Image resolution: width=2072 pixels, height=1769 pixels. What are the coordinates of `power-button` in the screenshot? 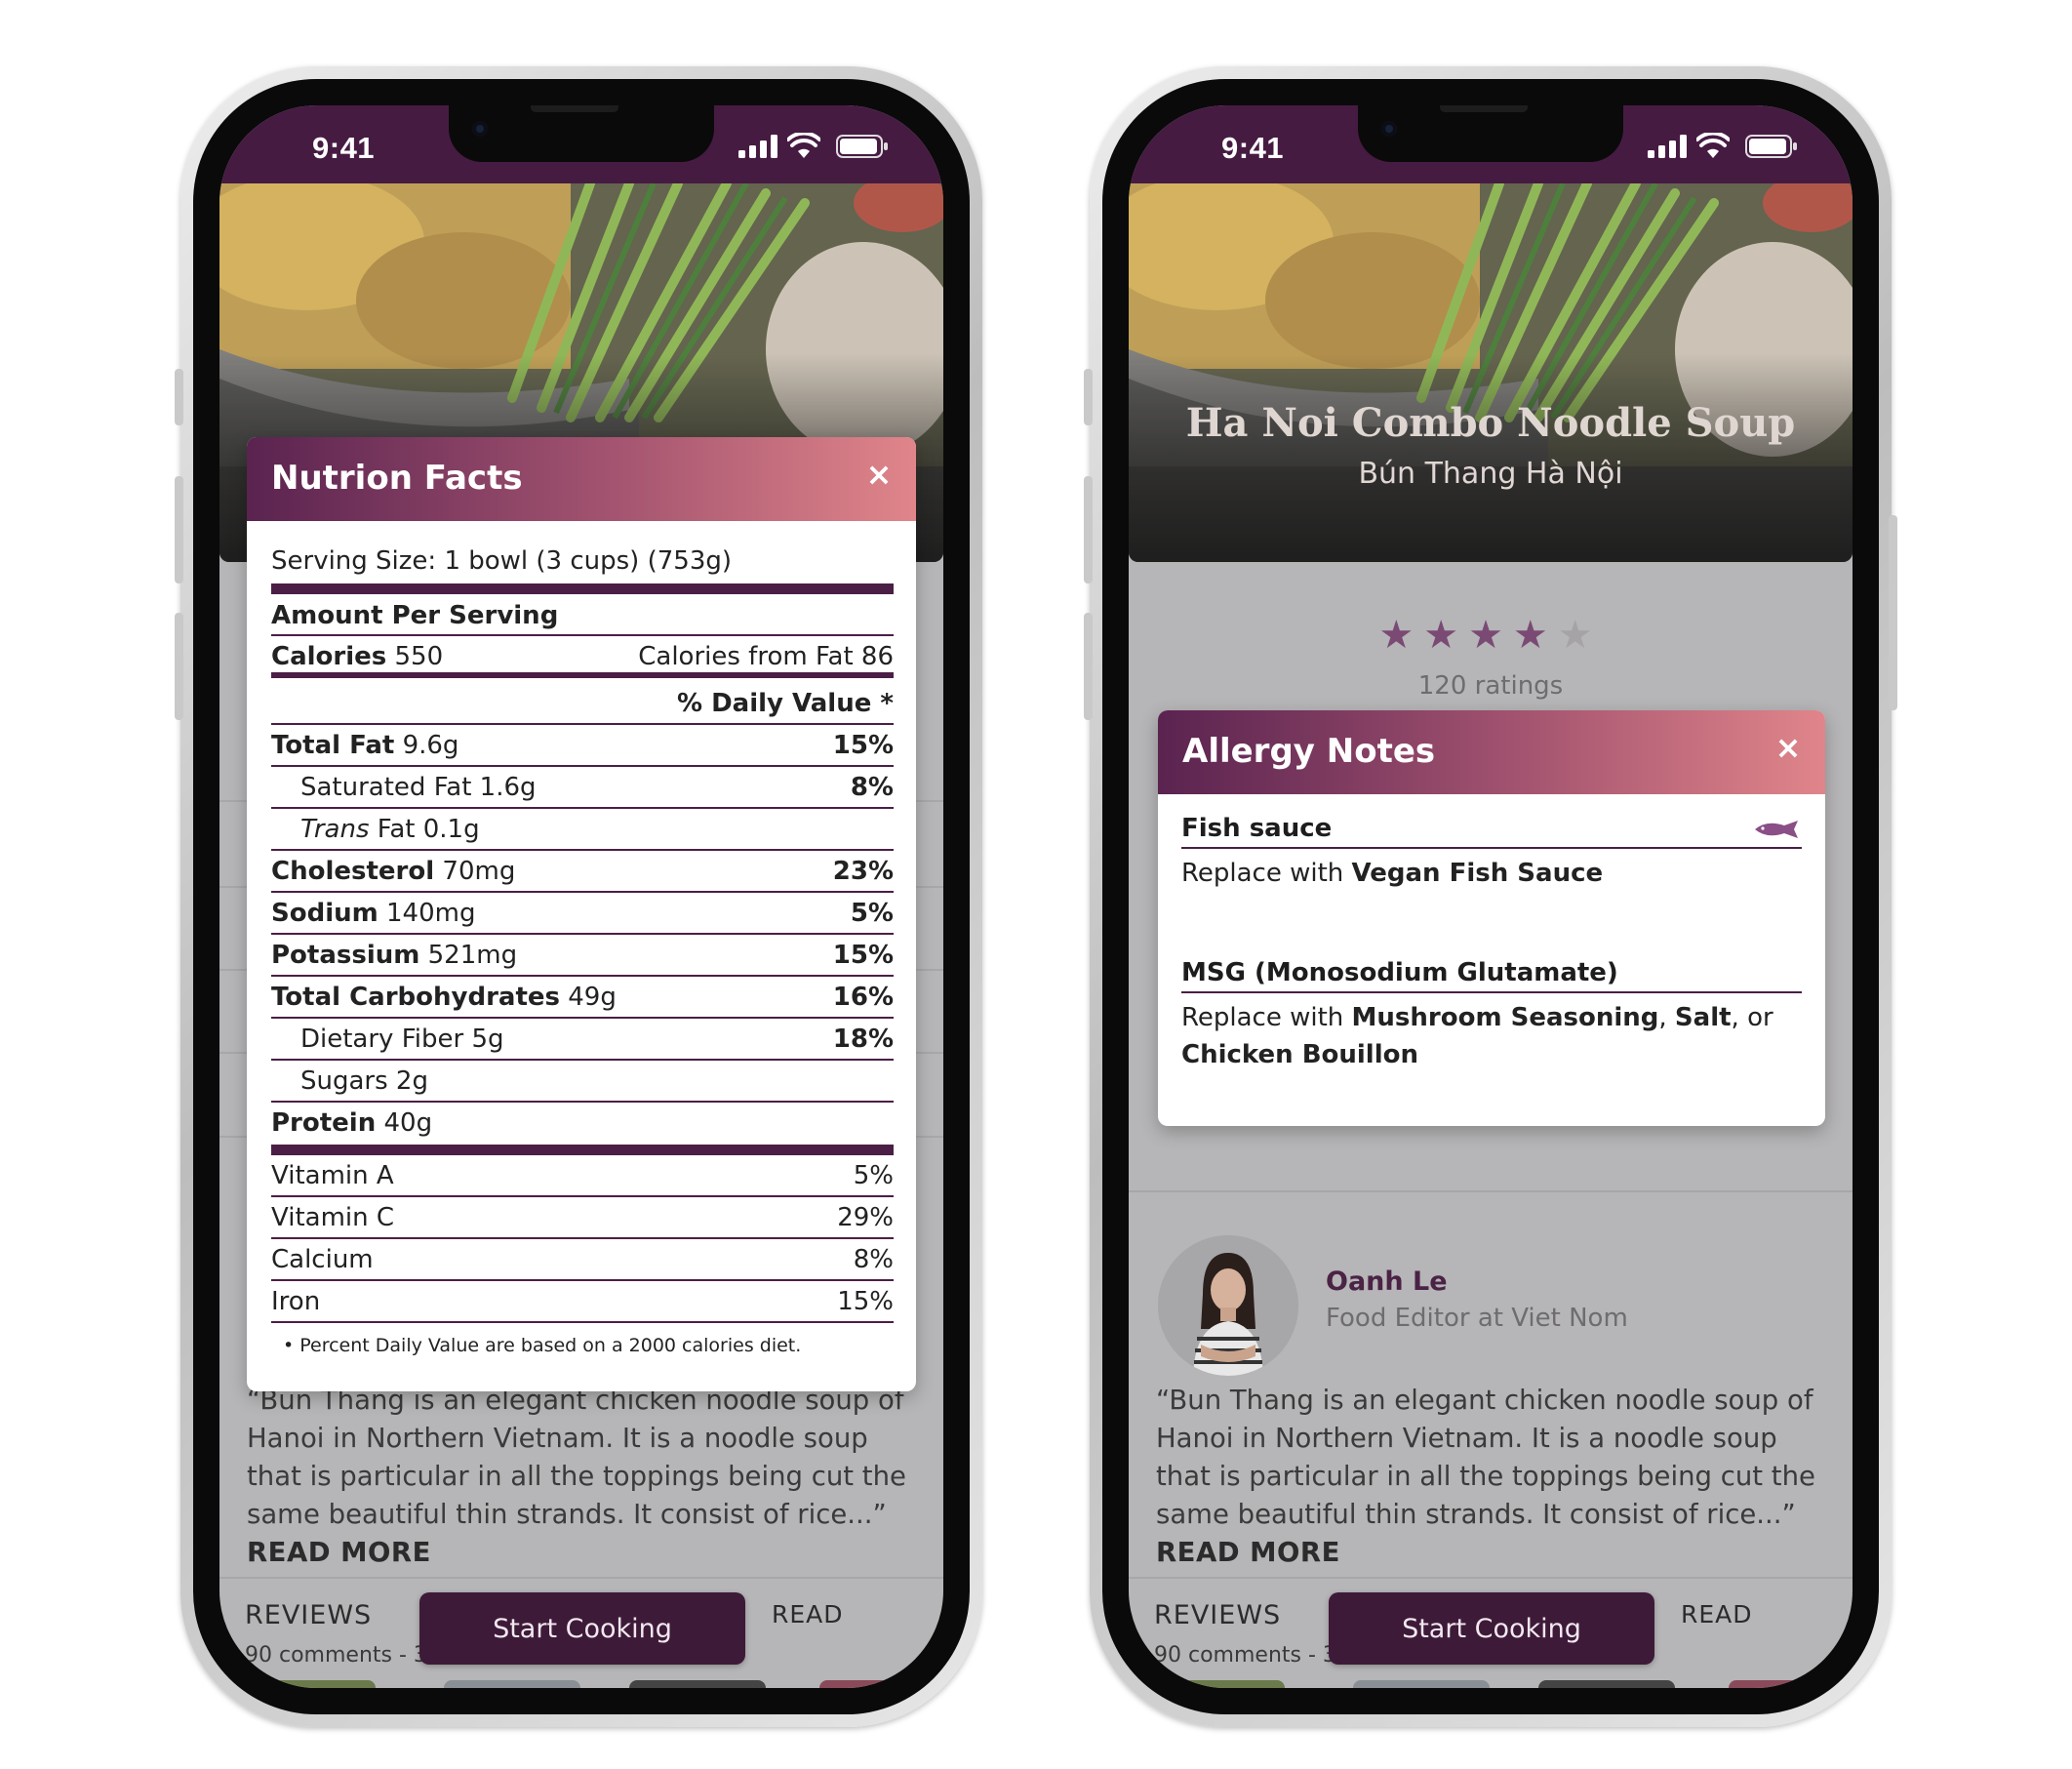 It's located at (1893, 612).